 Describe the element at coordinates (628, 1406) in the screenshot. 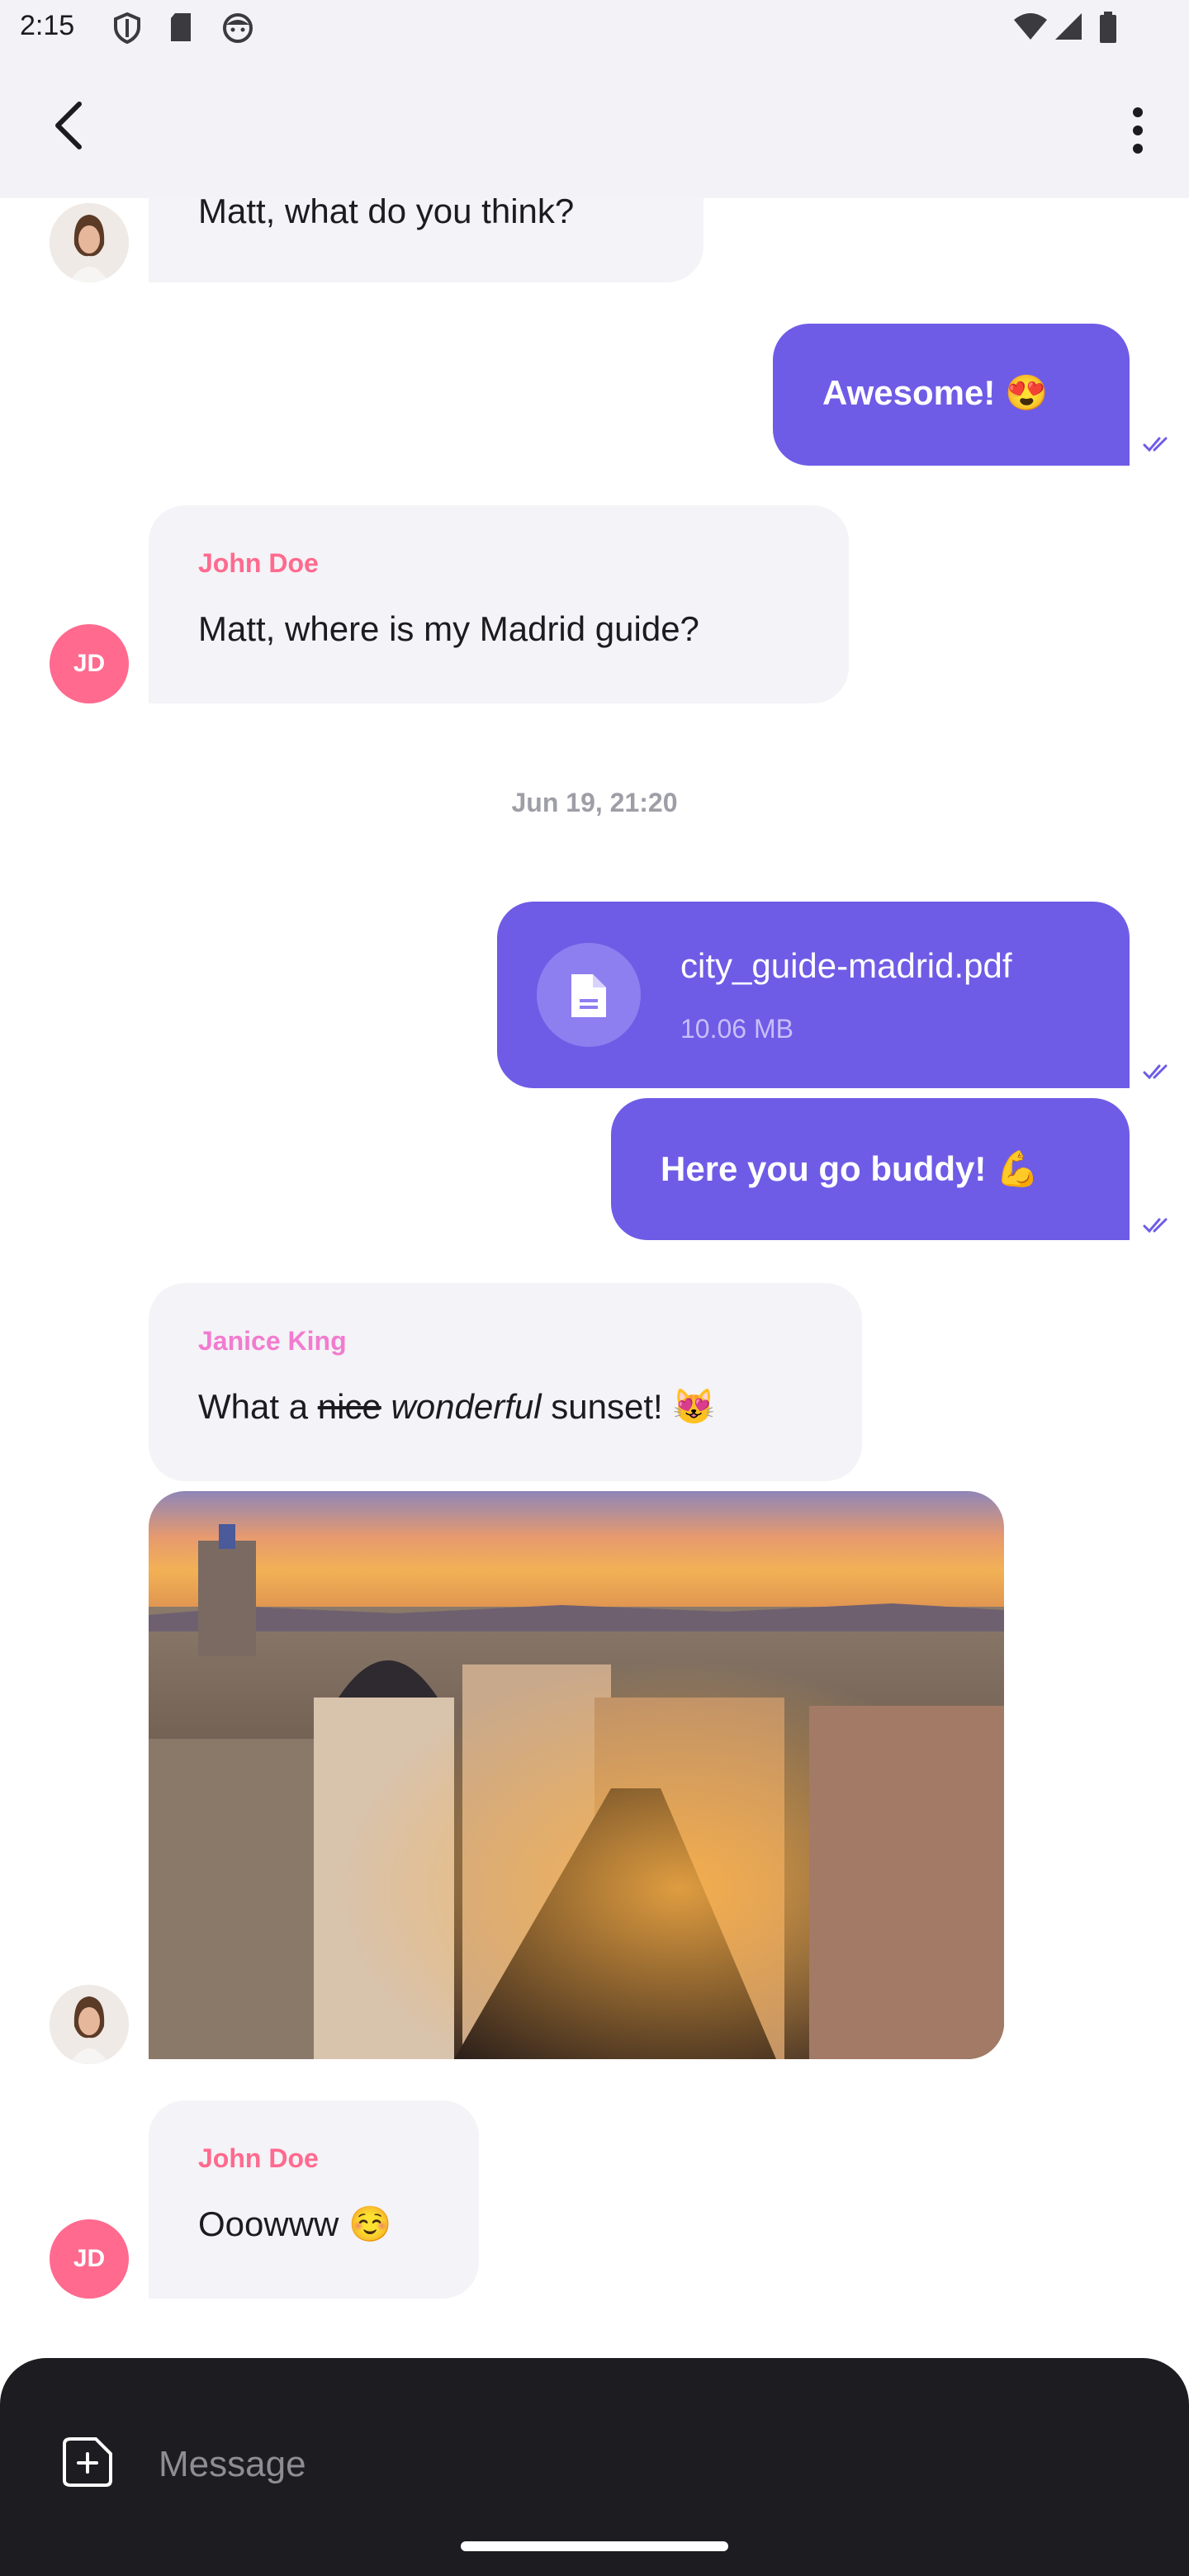

I see `text-plain: sunset! 😻` at that location.